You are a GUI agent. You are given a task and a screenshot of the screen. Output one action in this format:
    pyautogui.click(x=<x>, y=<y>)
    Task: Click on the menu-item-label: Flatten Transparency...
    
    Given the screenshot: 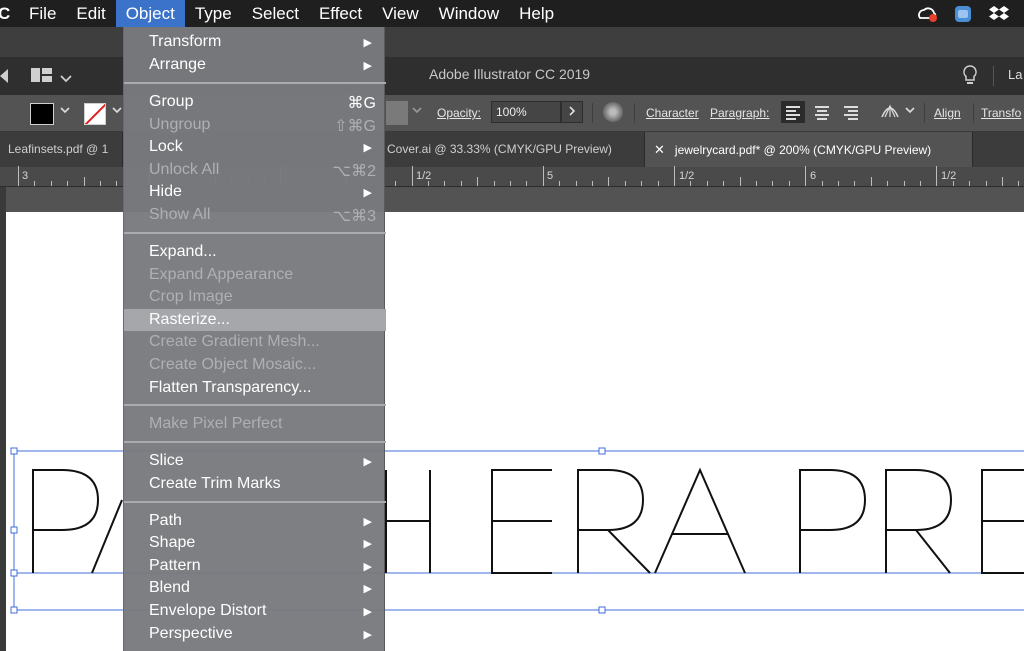 What is the action you would take?
    pyautogui.click(x=230, y=387)
    